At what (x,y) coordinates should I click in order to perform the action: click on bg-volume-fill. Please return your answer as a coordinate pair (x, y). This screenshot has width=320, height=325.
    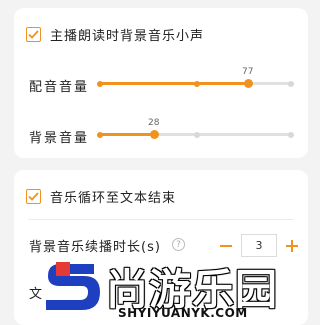
    Looking at the image, I should click on (127, 134).